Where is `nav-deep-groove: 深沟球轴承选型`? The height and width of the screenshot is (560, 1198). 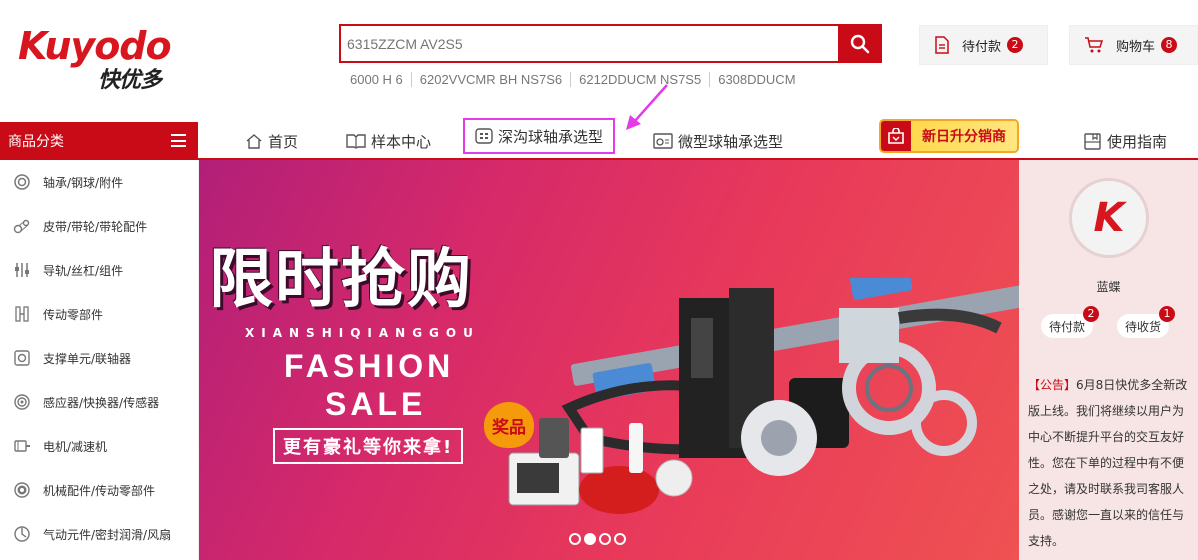
nav-deep-groove: 深沟球轴承选型 is located at coordinates (539, 136).